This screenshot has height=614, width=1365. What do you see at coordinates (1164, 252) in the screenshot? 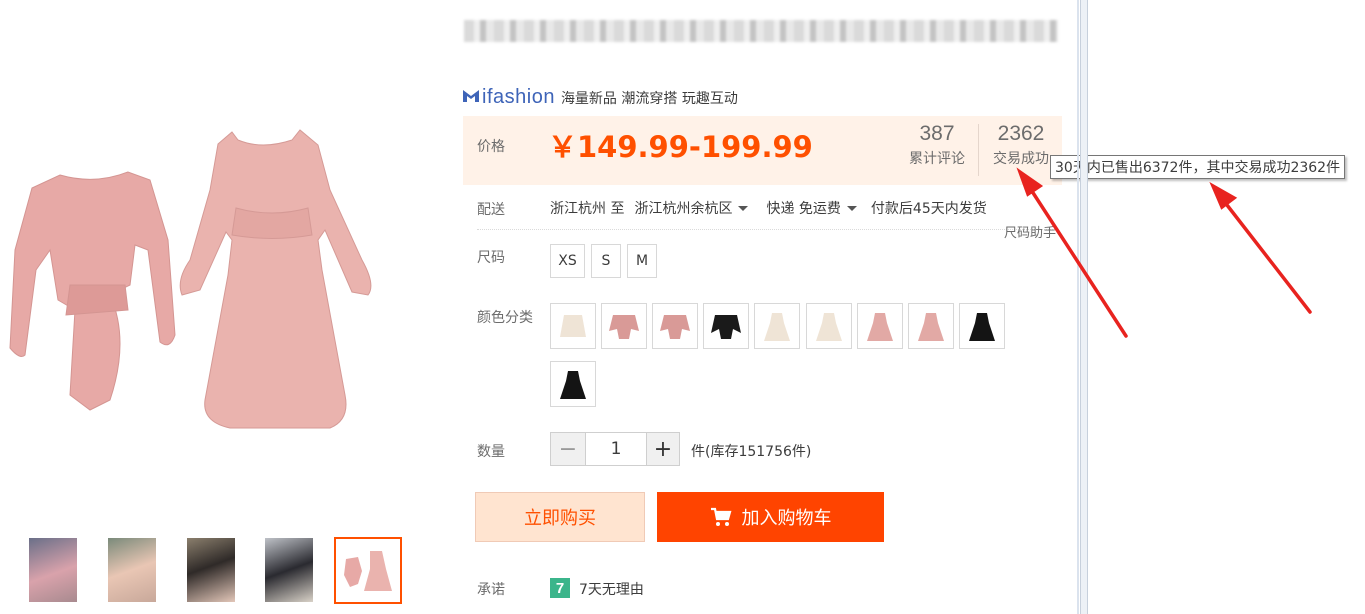
I see `annotation-arrows` at bounding box center [1164, 252].